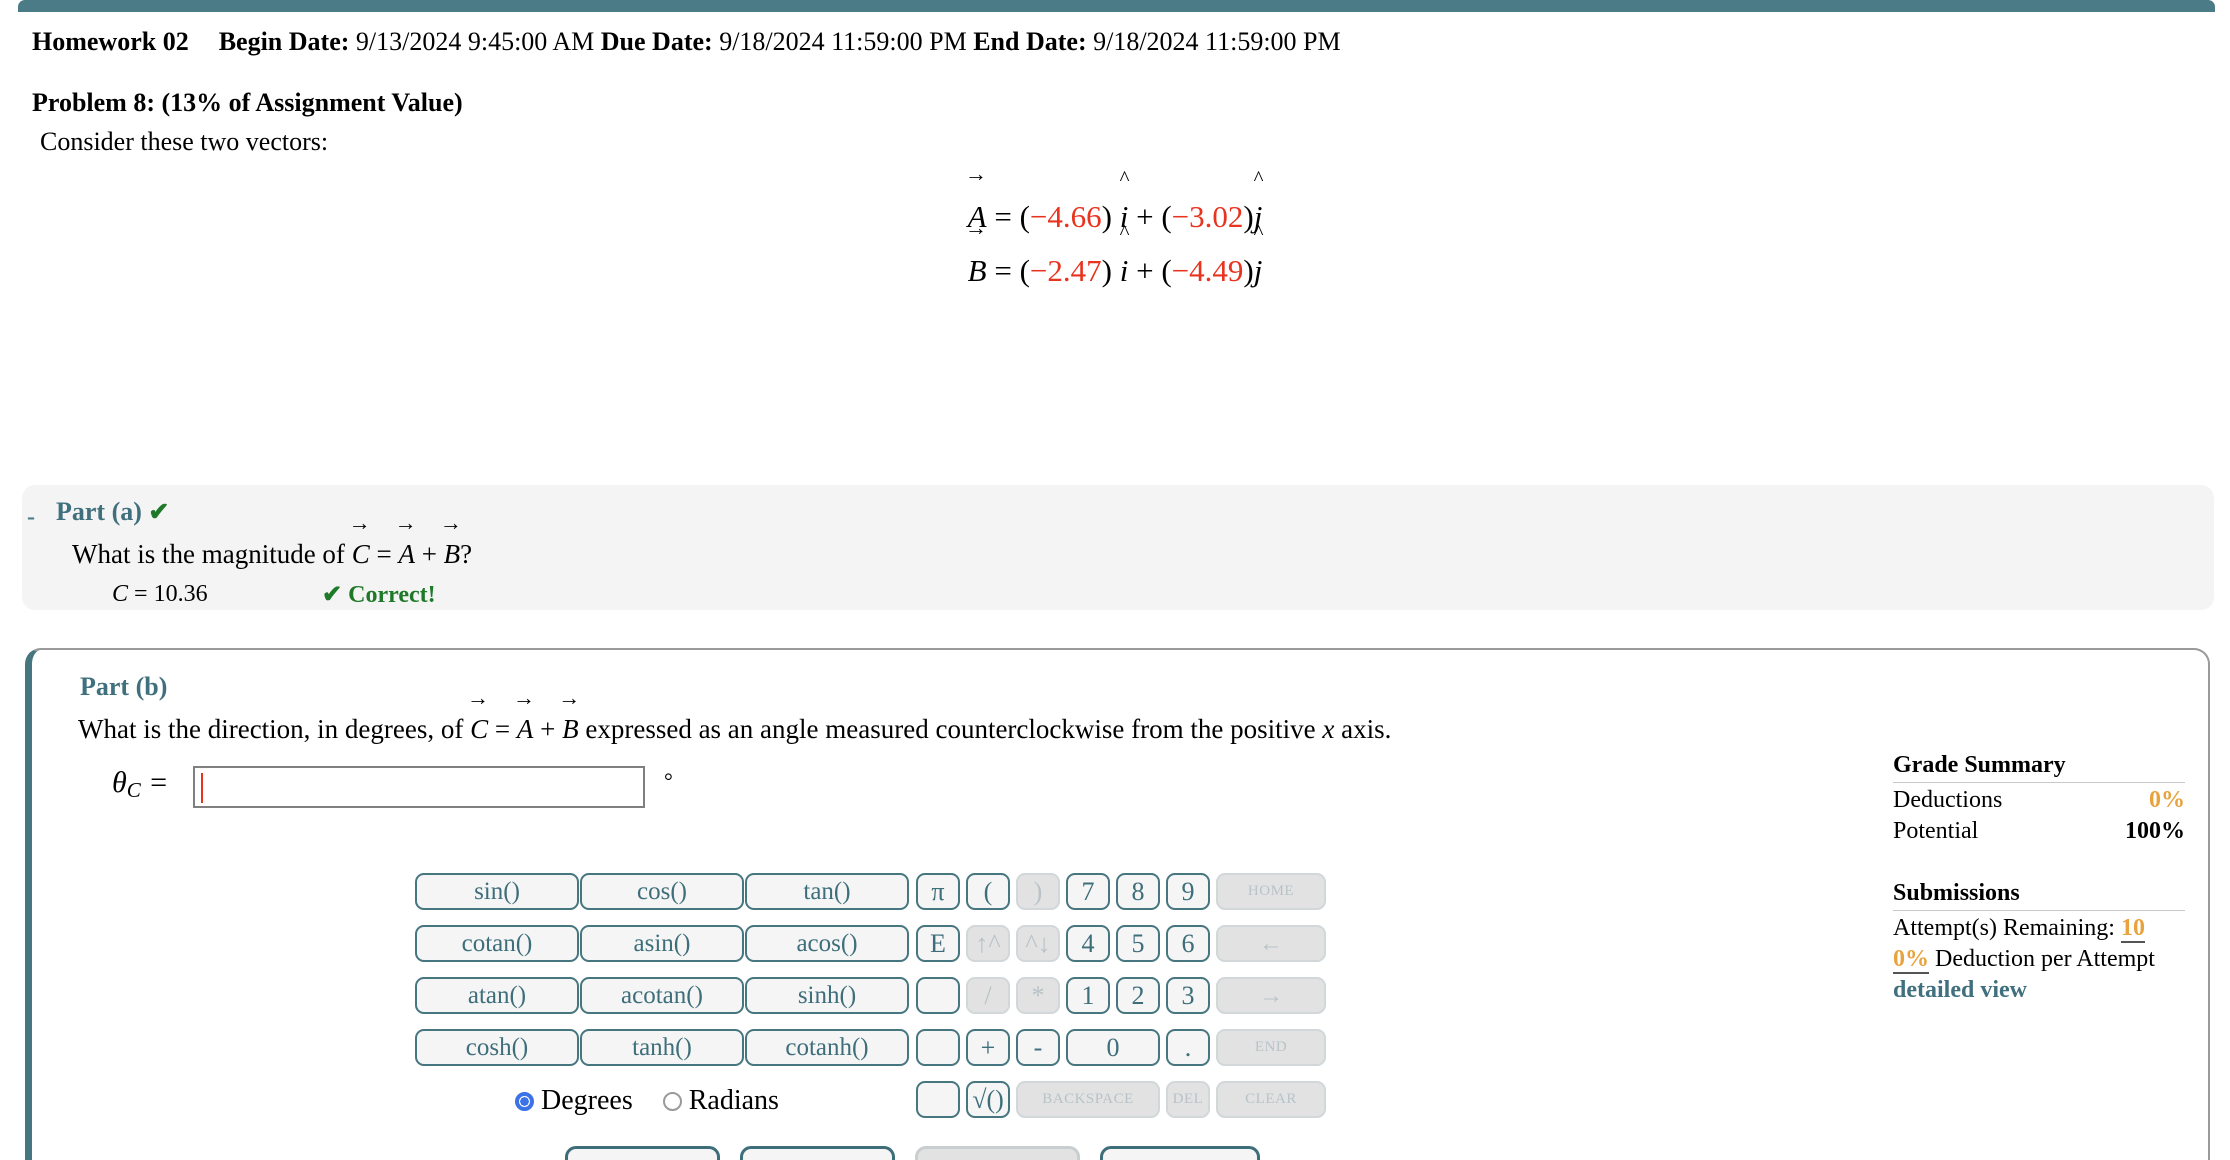 The image size is (2230, 1160). Describe the element at coordinates (1088, 891) in the screenshot. I see `num-key-7: 7` at that location.